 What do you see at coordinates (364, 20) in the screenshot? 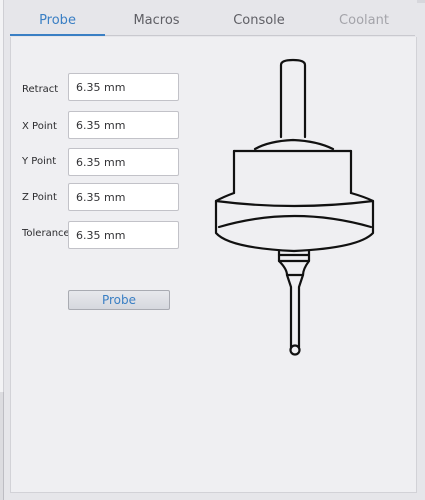
I see `tab-coolant: Coolant` at bounding box center [364, 20].